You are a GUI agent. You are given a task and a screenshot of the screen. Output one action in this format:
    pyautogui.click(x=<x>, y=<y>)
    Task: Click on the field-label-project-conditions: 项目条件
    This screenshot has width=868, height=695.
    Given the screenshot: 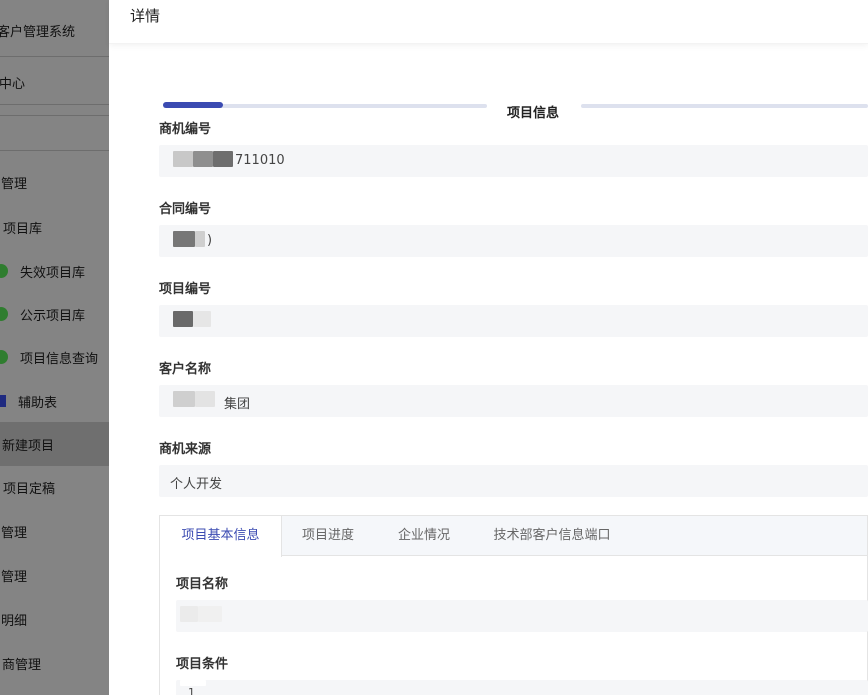 What is the action you would take?
    pyautogui.click(x=202, y=664)
    